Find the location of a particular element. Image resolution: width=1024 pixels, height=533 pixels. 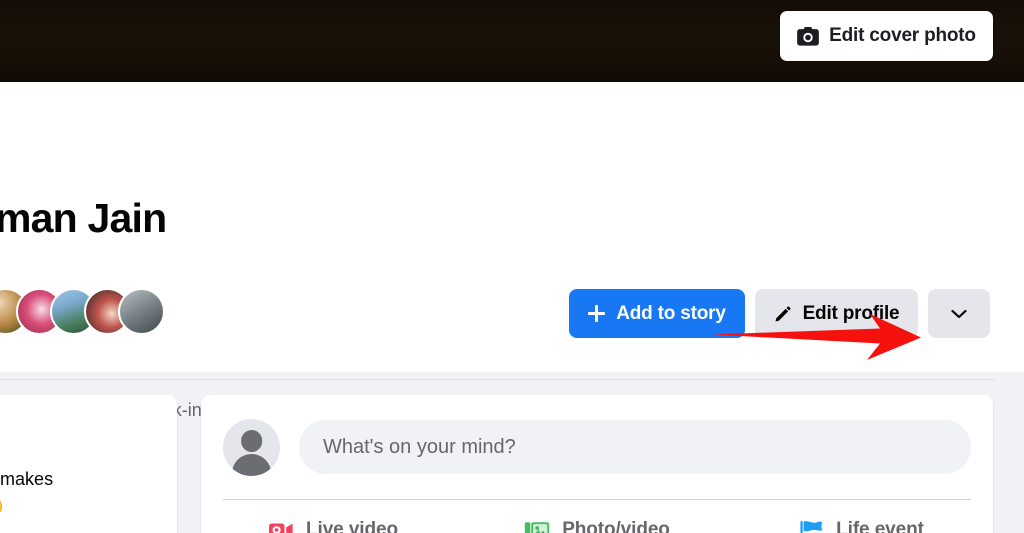

user-avatar is located at coordinates (251, 447).